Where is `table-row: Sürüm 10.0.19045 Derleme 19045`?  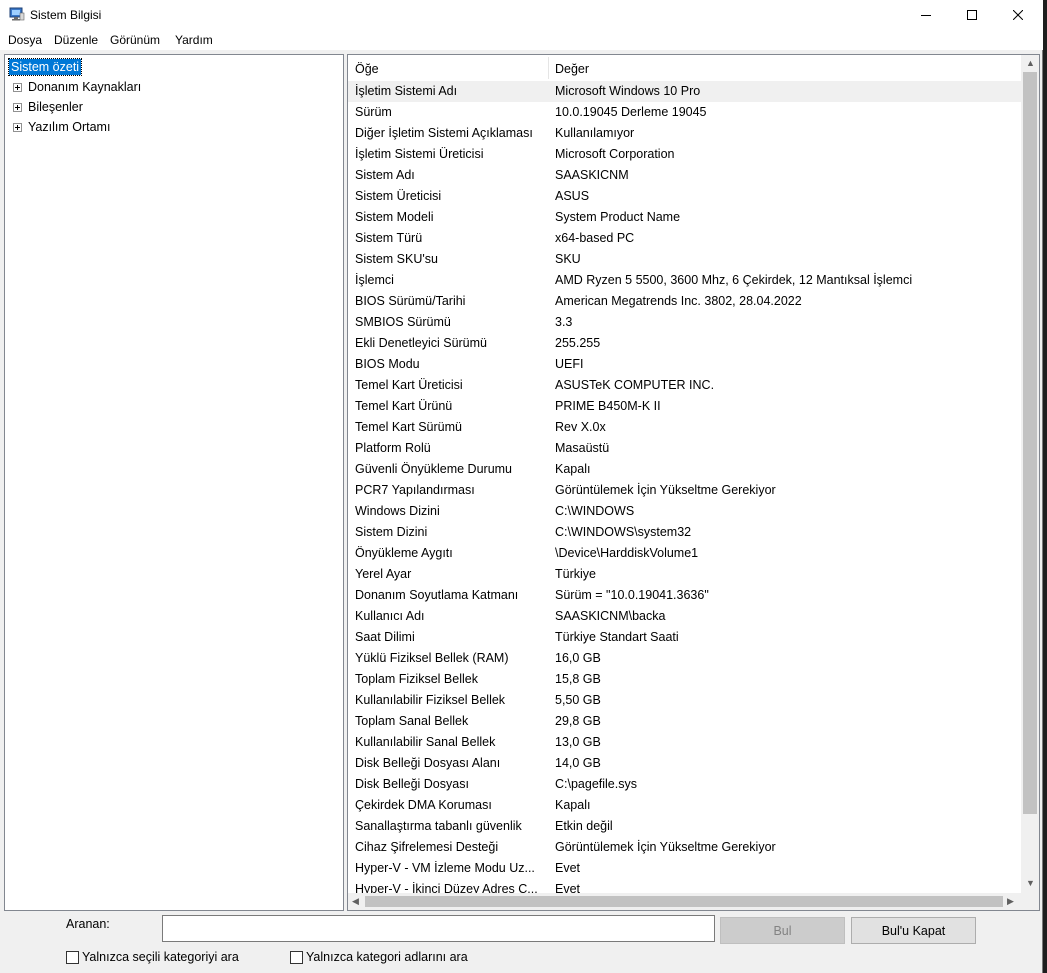
table-row: Sürüm 10.0.19045 Derleme 19045 is located at coordinates (684, 112).